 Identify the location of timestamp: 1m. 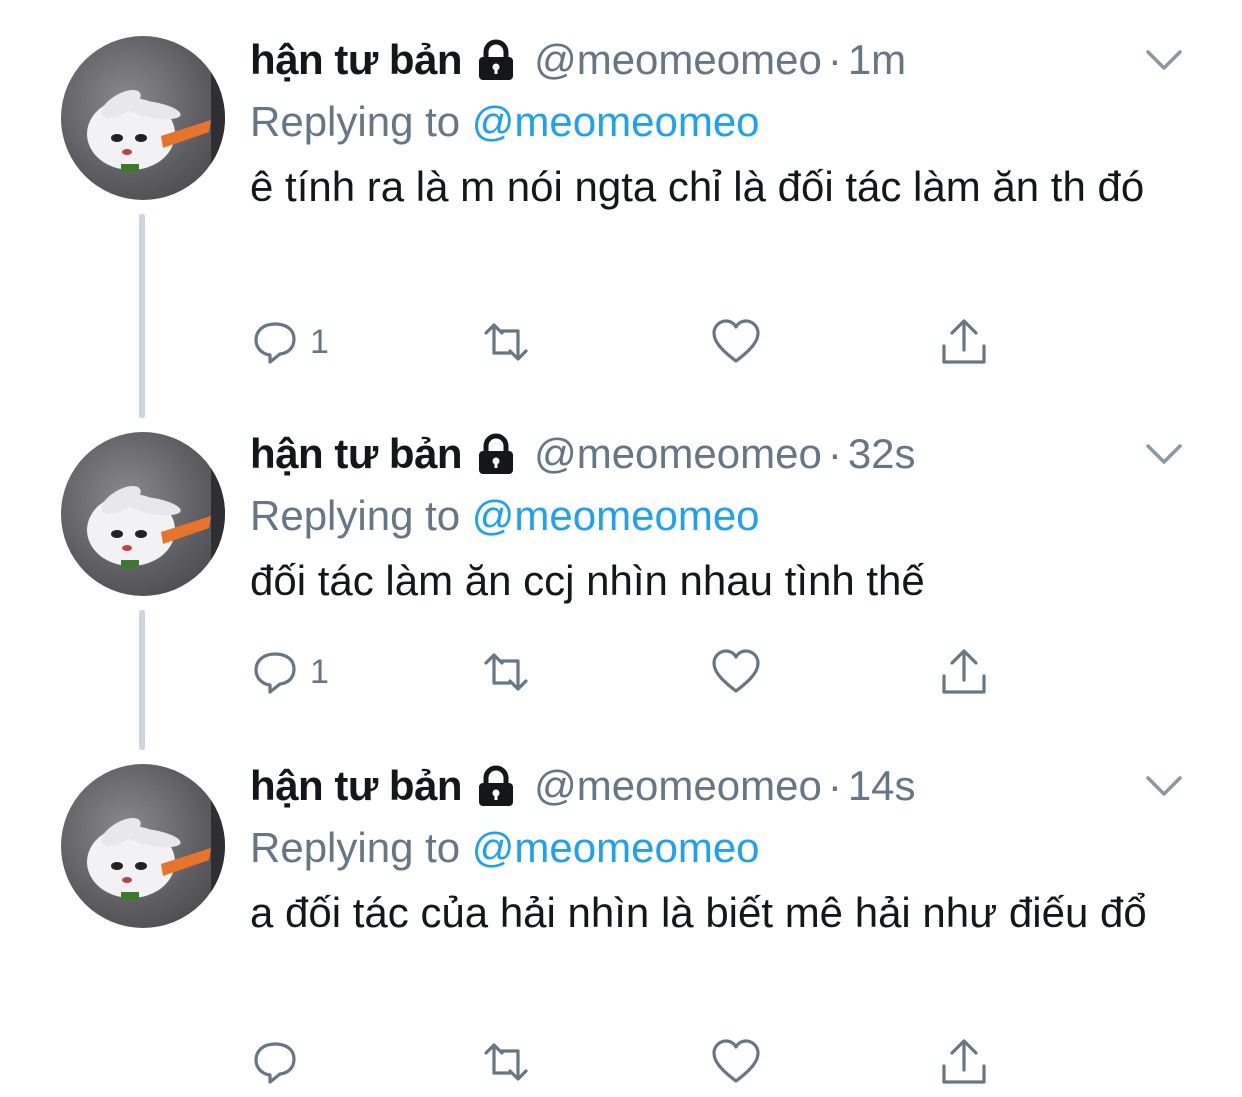
(877, 60).